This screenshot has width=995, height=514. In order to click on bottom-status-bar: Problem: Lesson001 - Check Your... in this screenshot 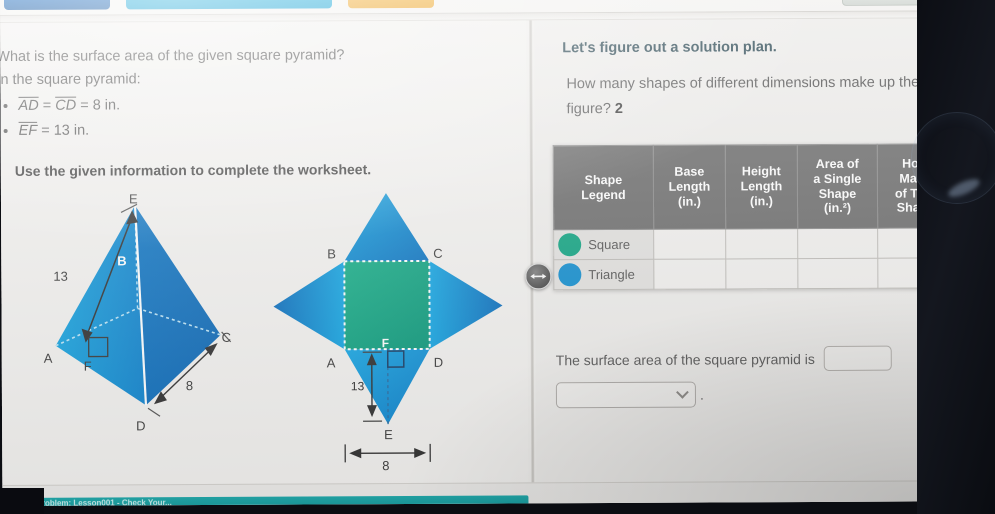, I will do `click(485, 493)`.